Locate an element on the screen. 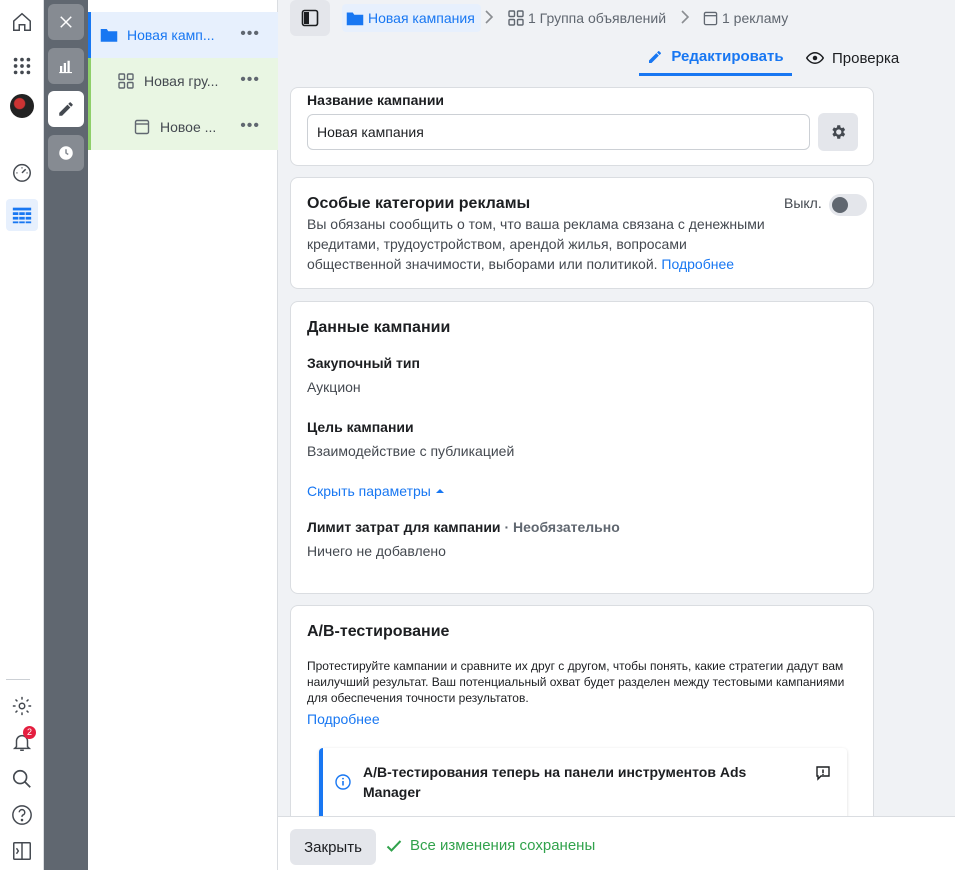 The image size is (955, 870). ads-manager-table-icon is located at coordinates (22, 215).